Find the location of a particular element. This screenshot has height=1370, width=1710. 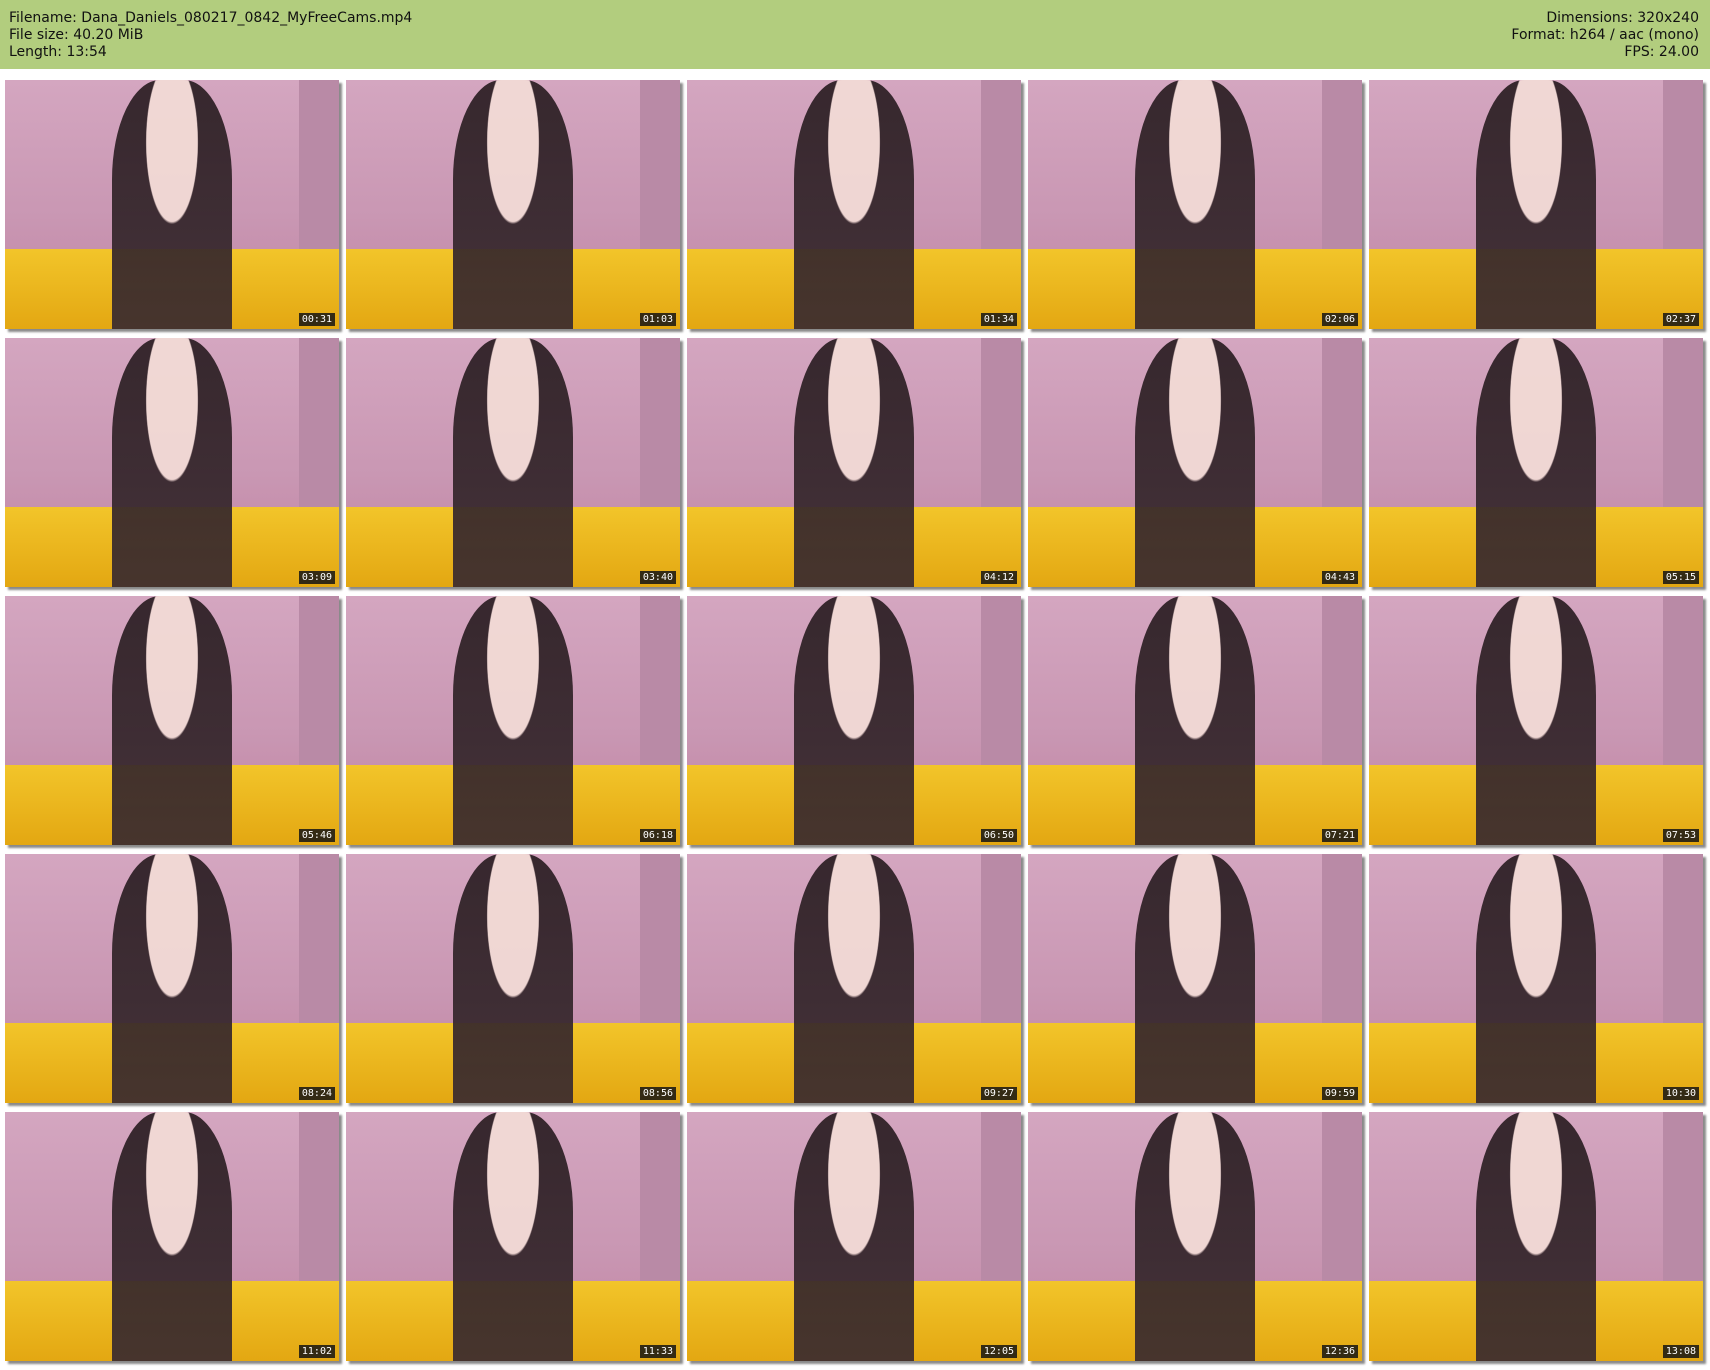

frame-timestamp: 08:24 is located at coordinates (316, 1093).